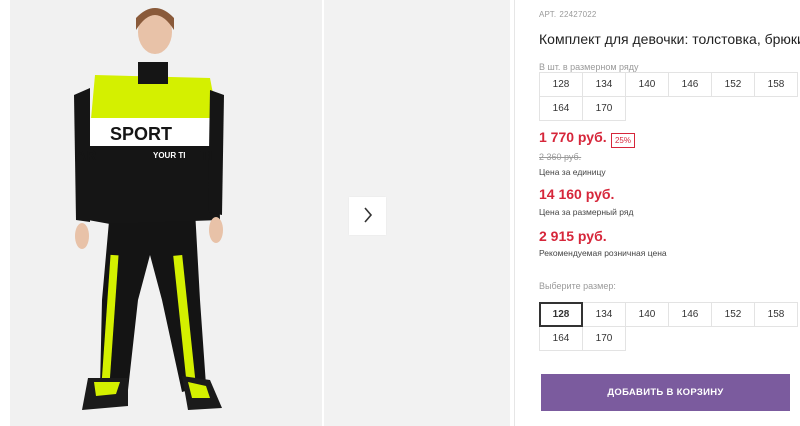 The width and height of the screenshot is (800, 426). What do you see at coordinates (560, 157) in the screenshot?
I see `old-price: 2 360 руб.` at bounding box center [560, 157].